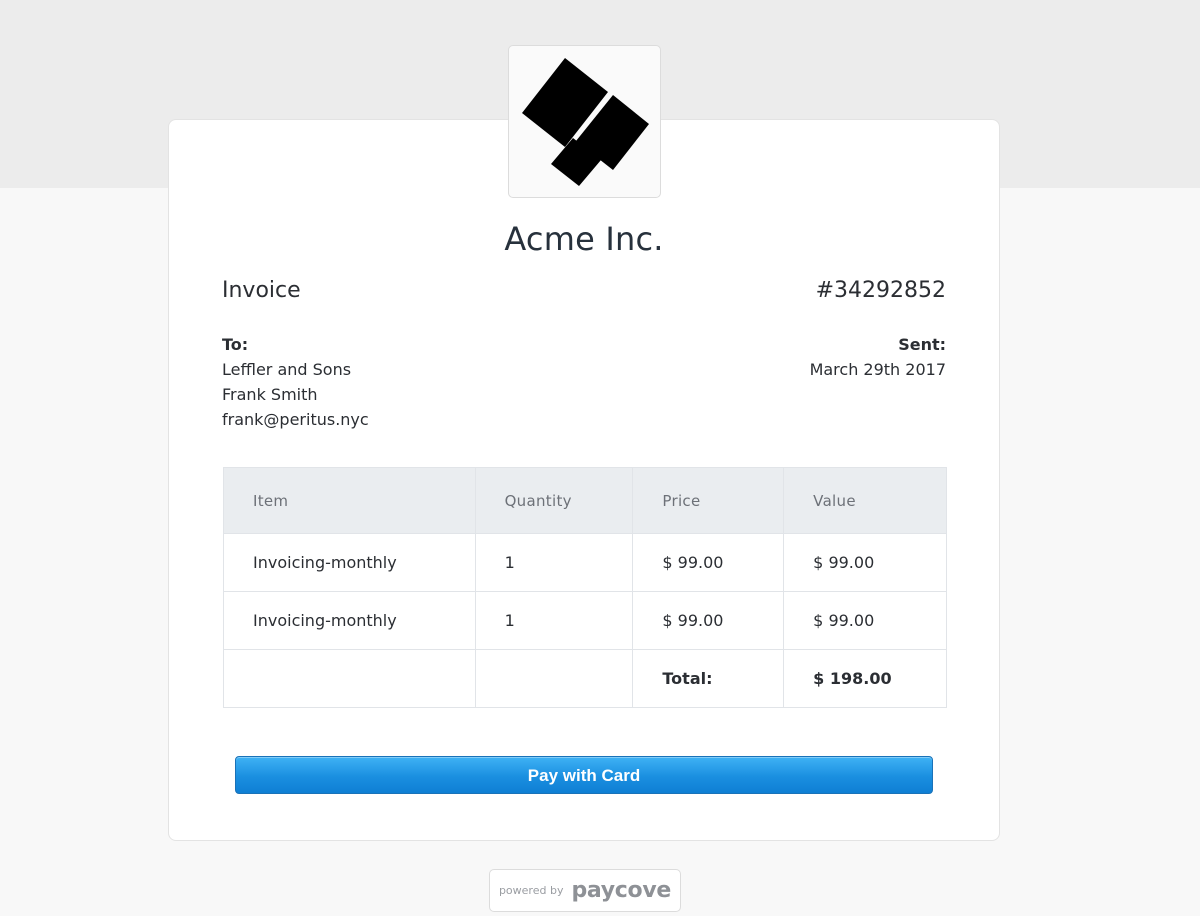 Image resolution: width=1200 pixels, height=916 pixels. What do you see at coordinates (584, 775) in the screenshot?
I see `pay-with-card-button: Pay with Card` at bounding box center [584, 775].